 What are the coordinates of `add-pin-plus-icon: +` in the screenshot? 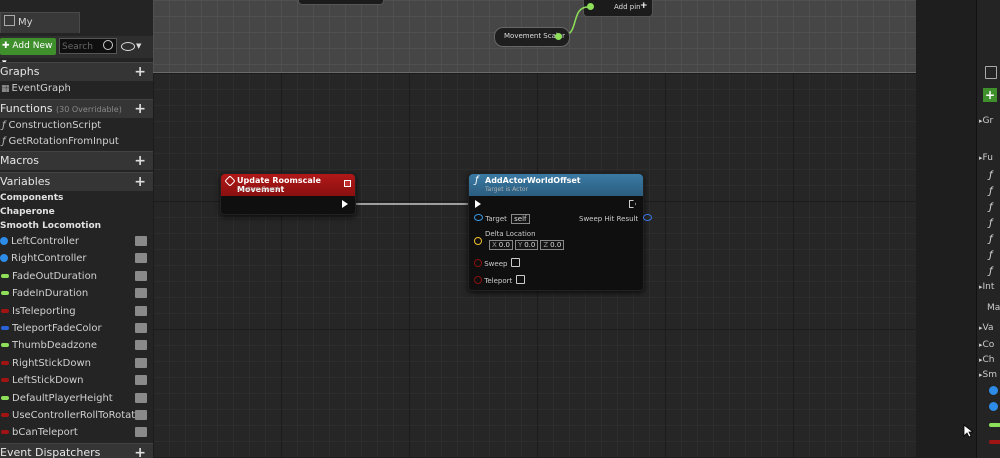 It's located at (644, 6).